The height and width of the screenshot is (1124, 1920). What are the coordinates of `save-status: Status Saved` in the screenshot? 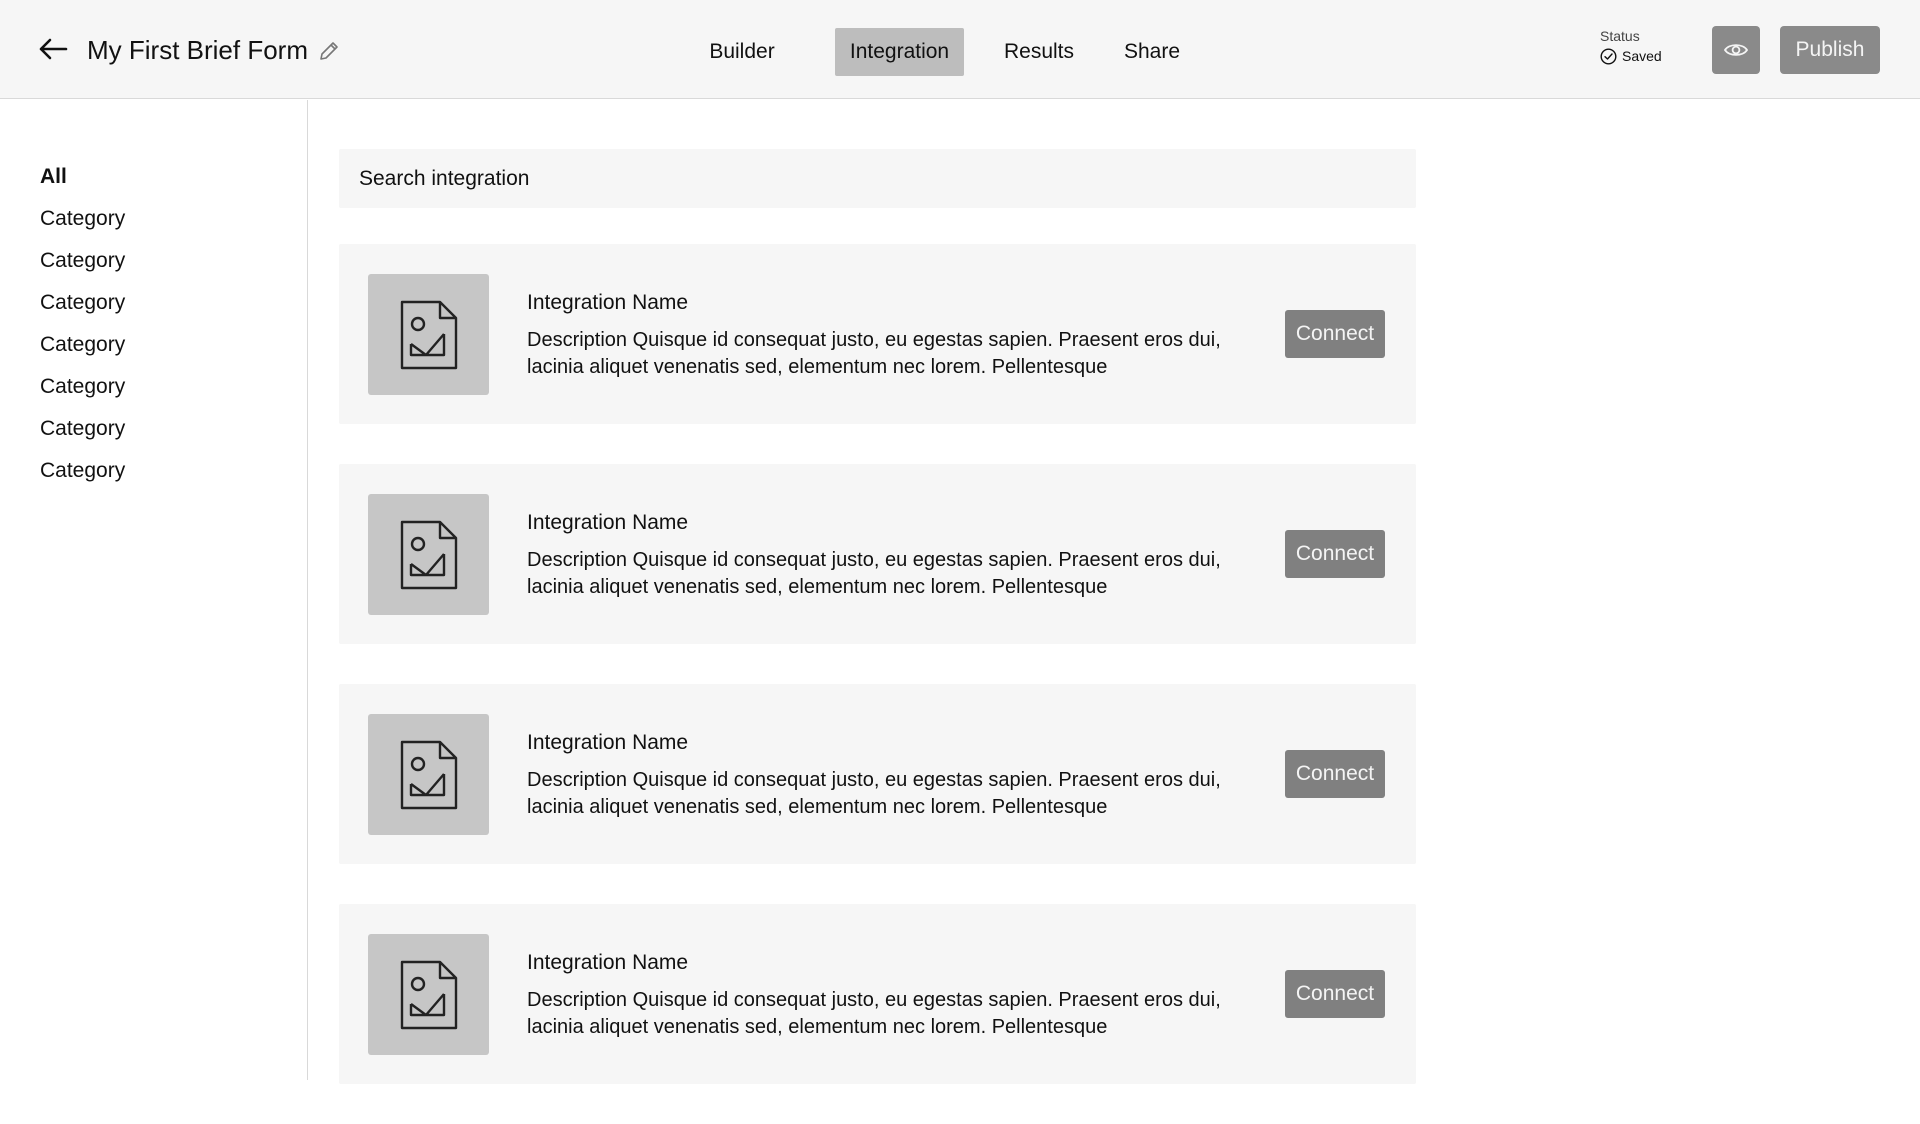 It's located at (1640, 46).